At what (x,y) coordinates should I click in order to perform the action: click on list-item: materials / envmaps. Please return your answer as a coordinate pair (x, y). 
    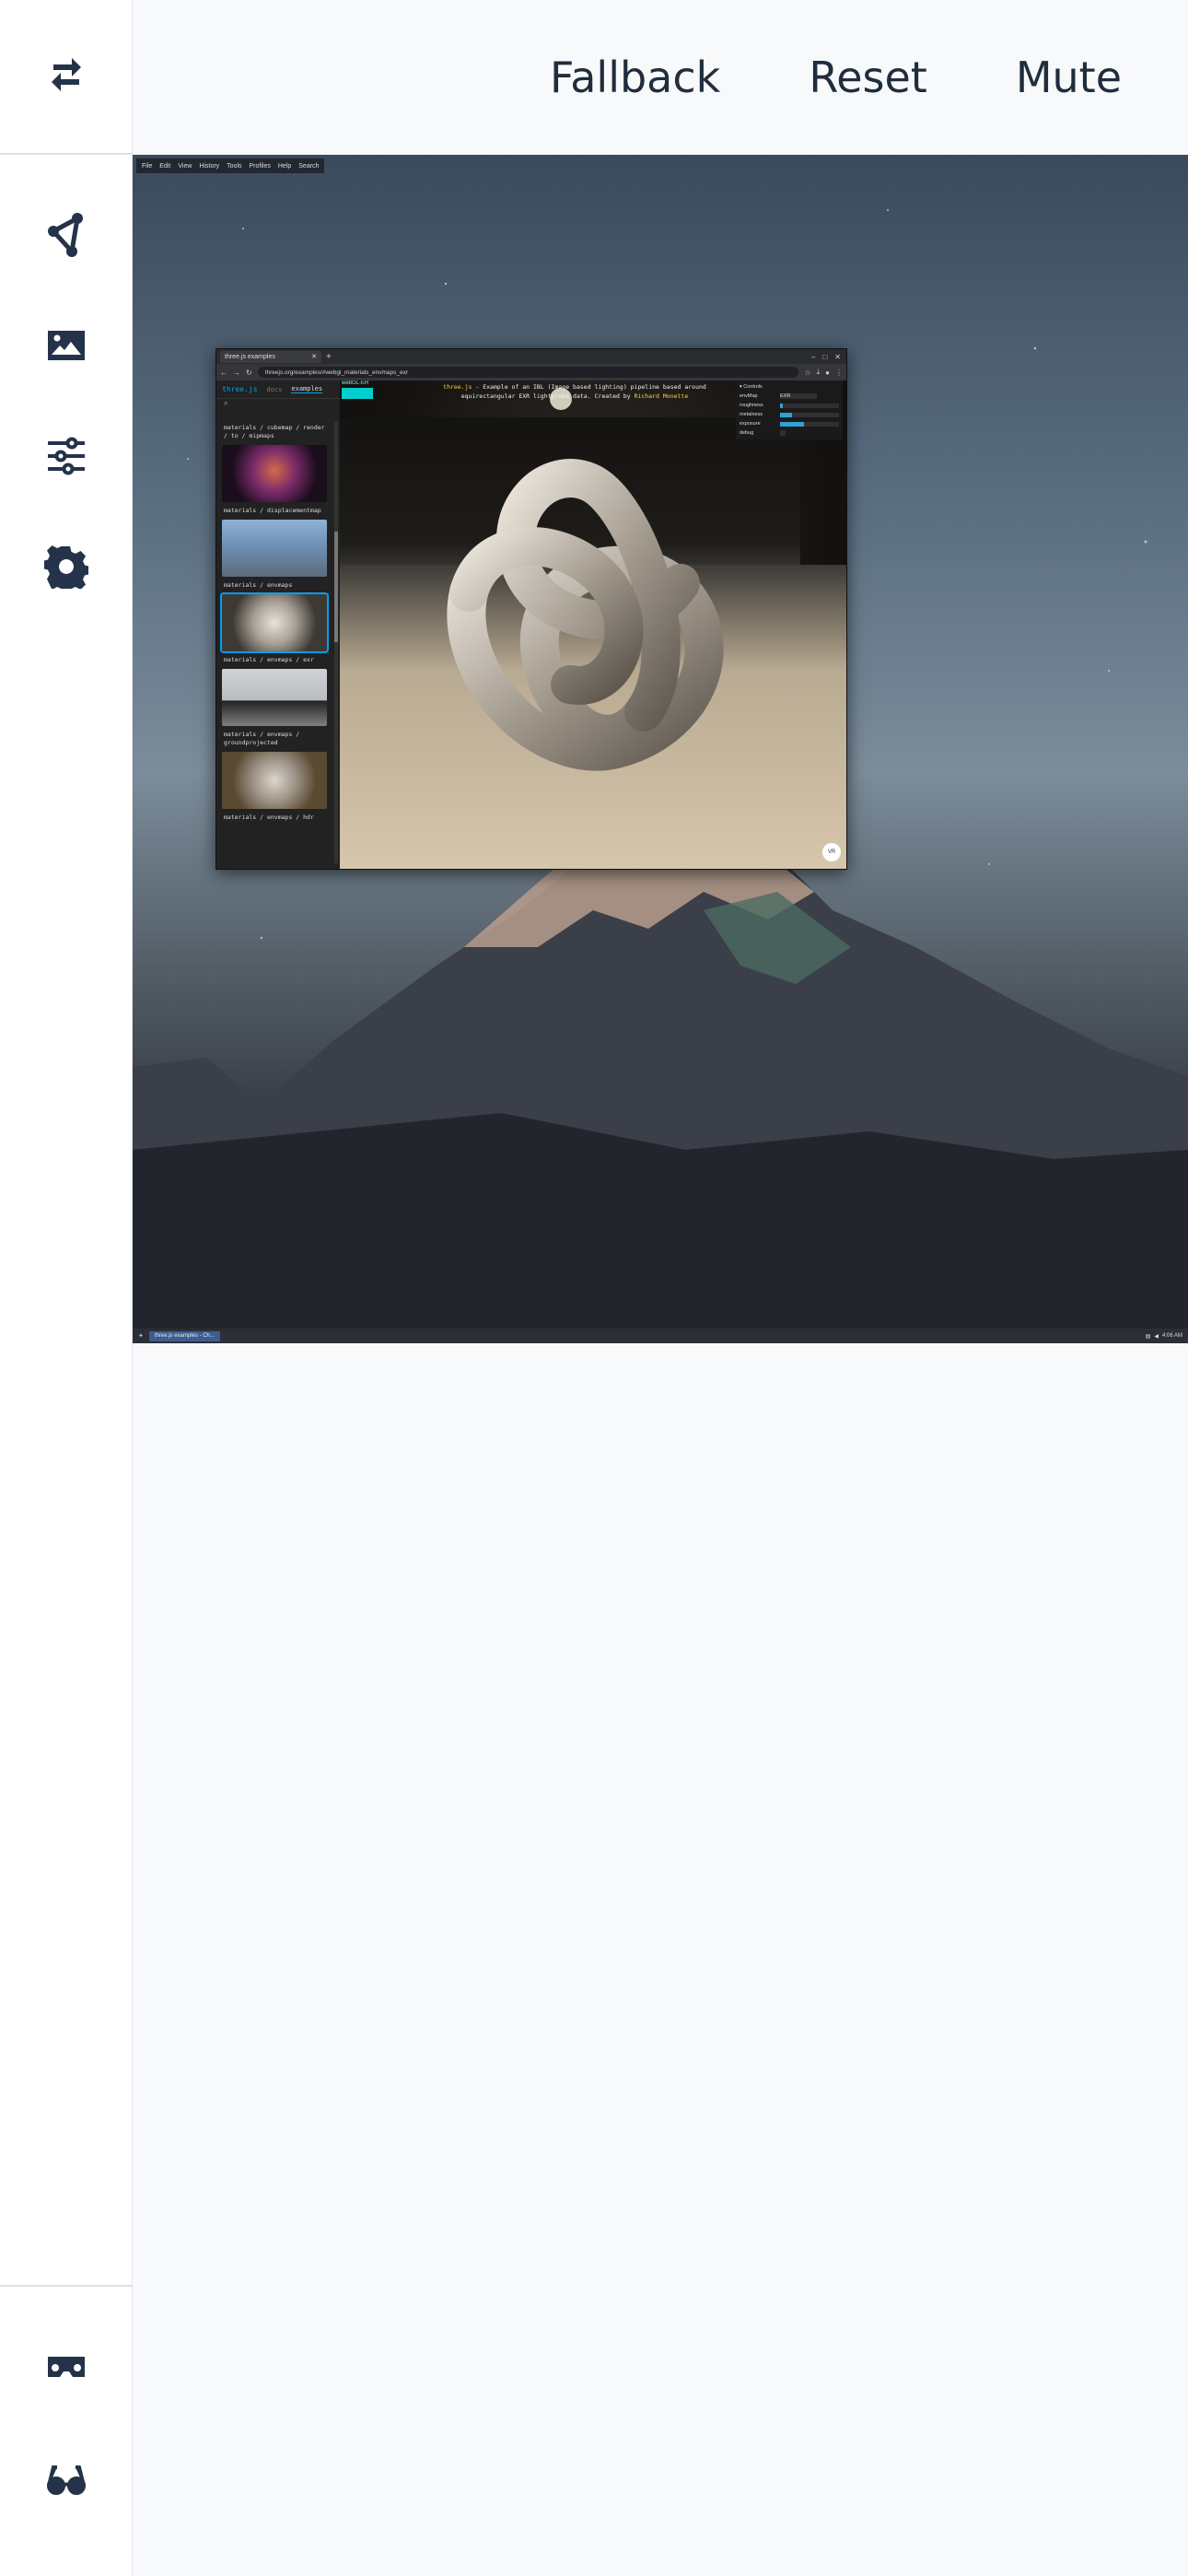
    Looking at the image, I should click on (275, 585).